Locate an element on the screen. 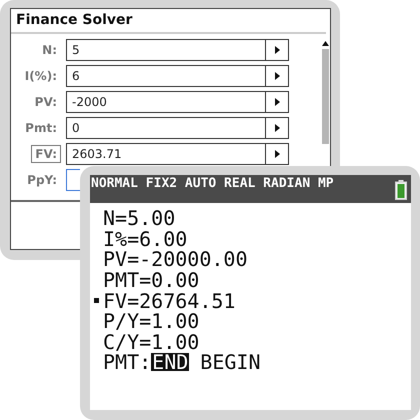  mode-option: BEGIN is located at coordinates (230, 362).